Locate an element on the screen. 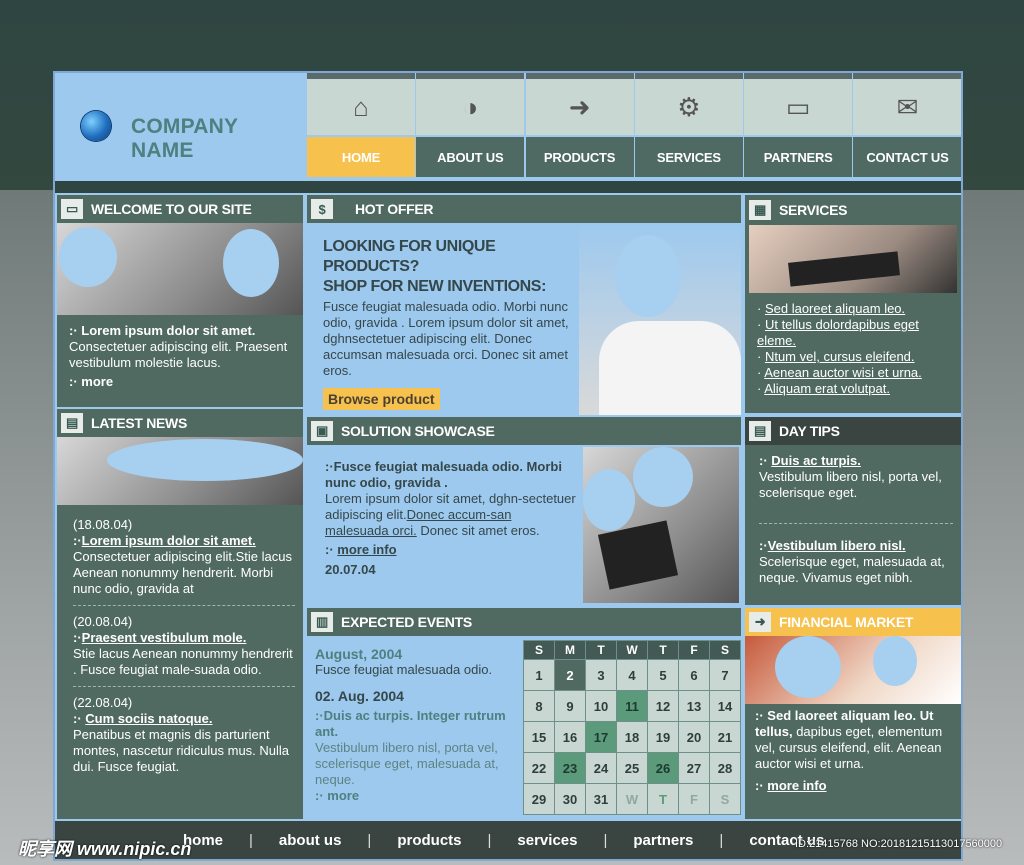 The height and width of the screenshot is (865, 1024). calendar-day: 26 is located at coordinates (663, 768).